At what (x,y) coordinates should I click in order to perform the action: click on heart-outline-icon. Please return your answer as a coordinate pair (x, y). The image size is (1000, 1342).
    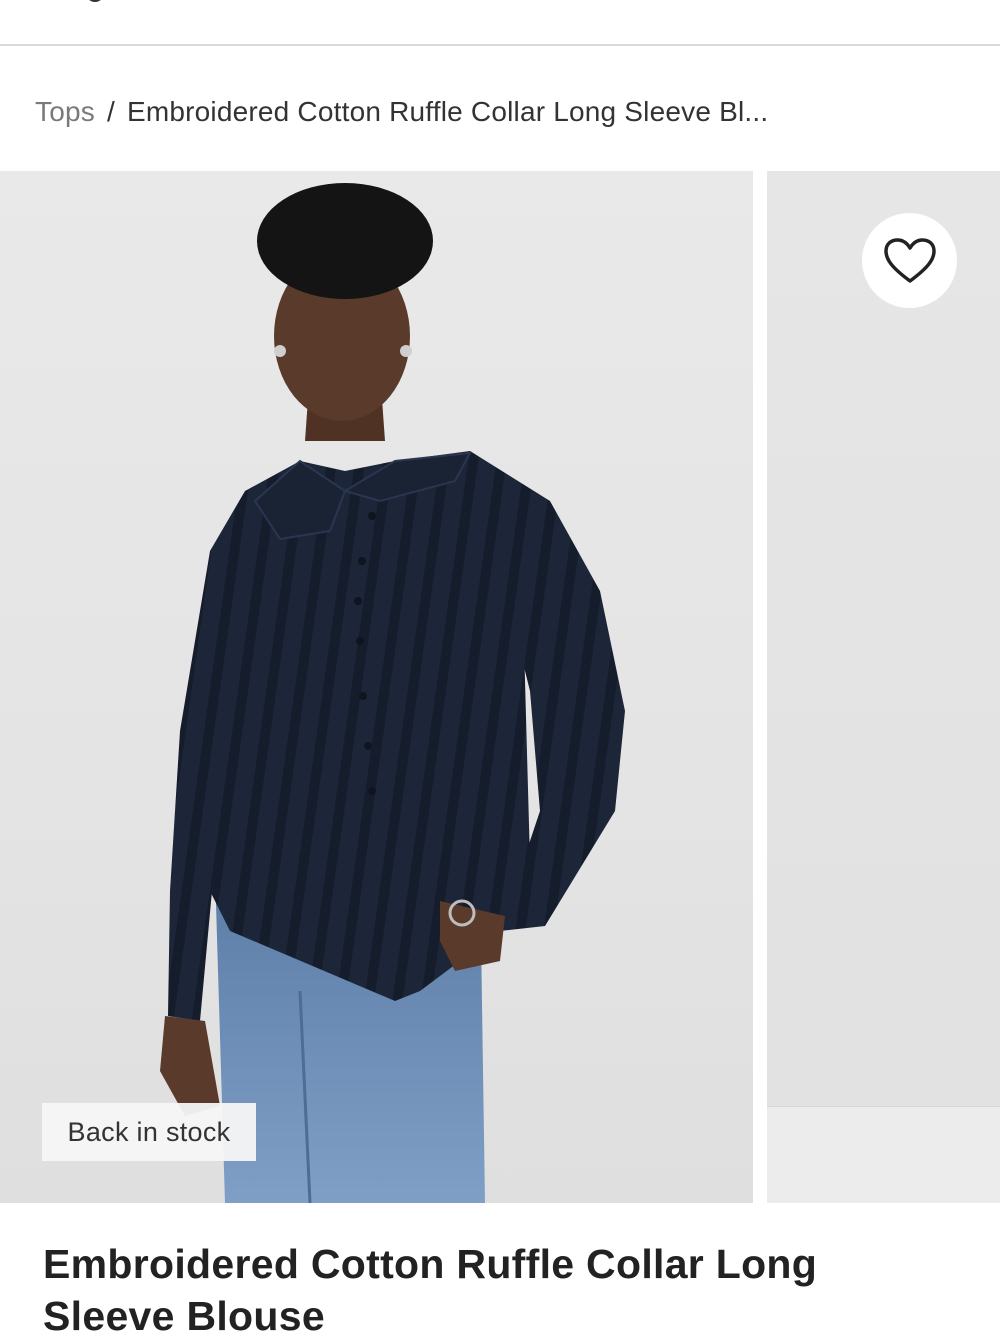
    Looking at the image, I should click on (909, 260).